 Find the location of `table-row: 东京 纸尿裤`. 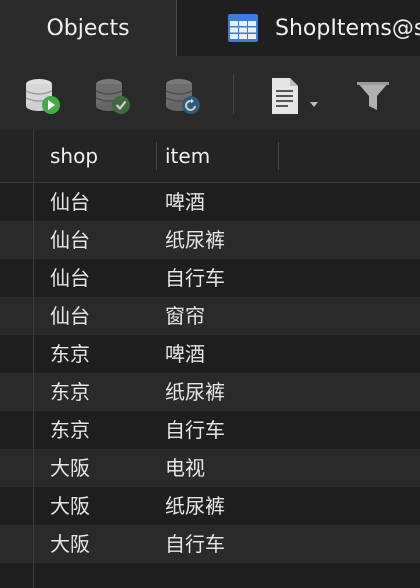

table-row: 东京 纸尿裤 is located at coordinates (210, 392).